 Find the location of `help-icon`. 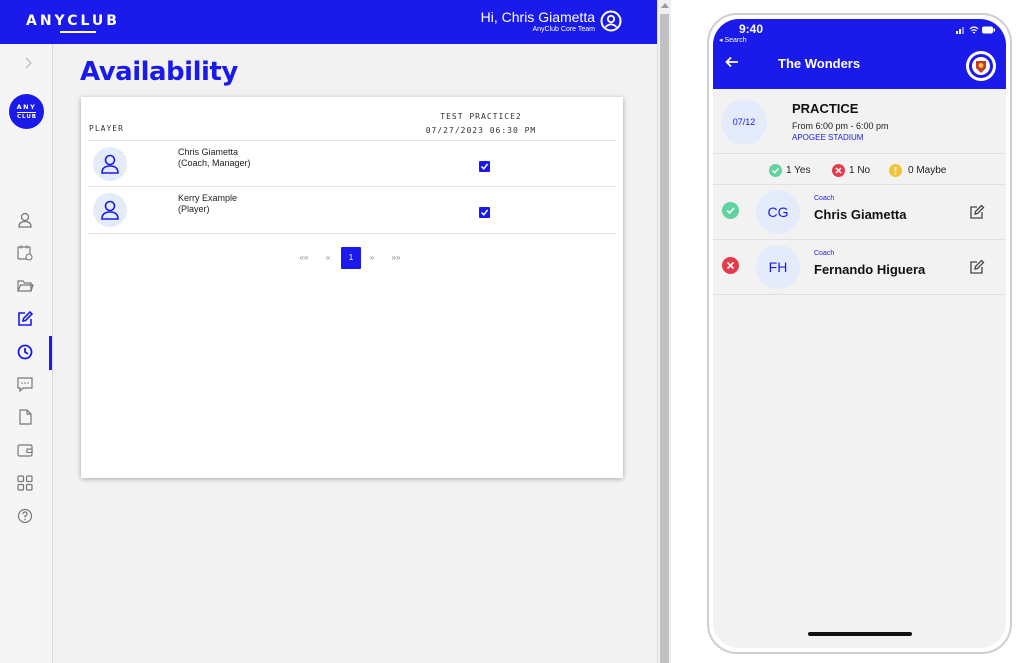

help-icon is located at coordinates (25, 516).